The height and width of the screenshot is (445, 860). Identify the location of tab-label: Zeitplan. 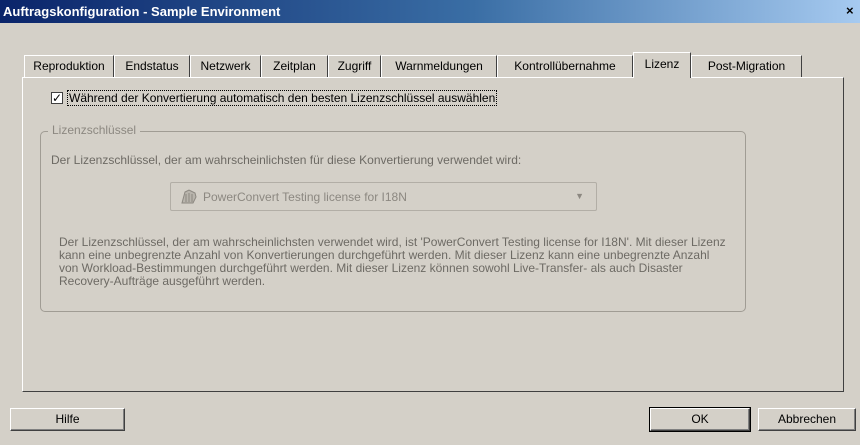
(294, 66).